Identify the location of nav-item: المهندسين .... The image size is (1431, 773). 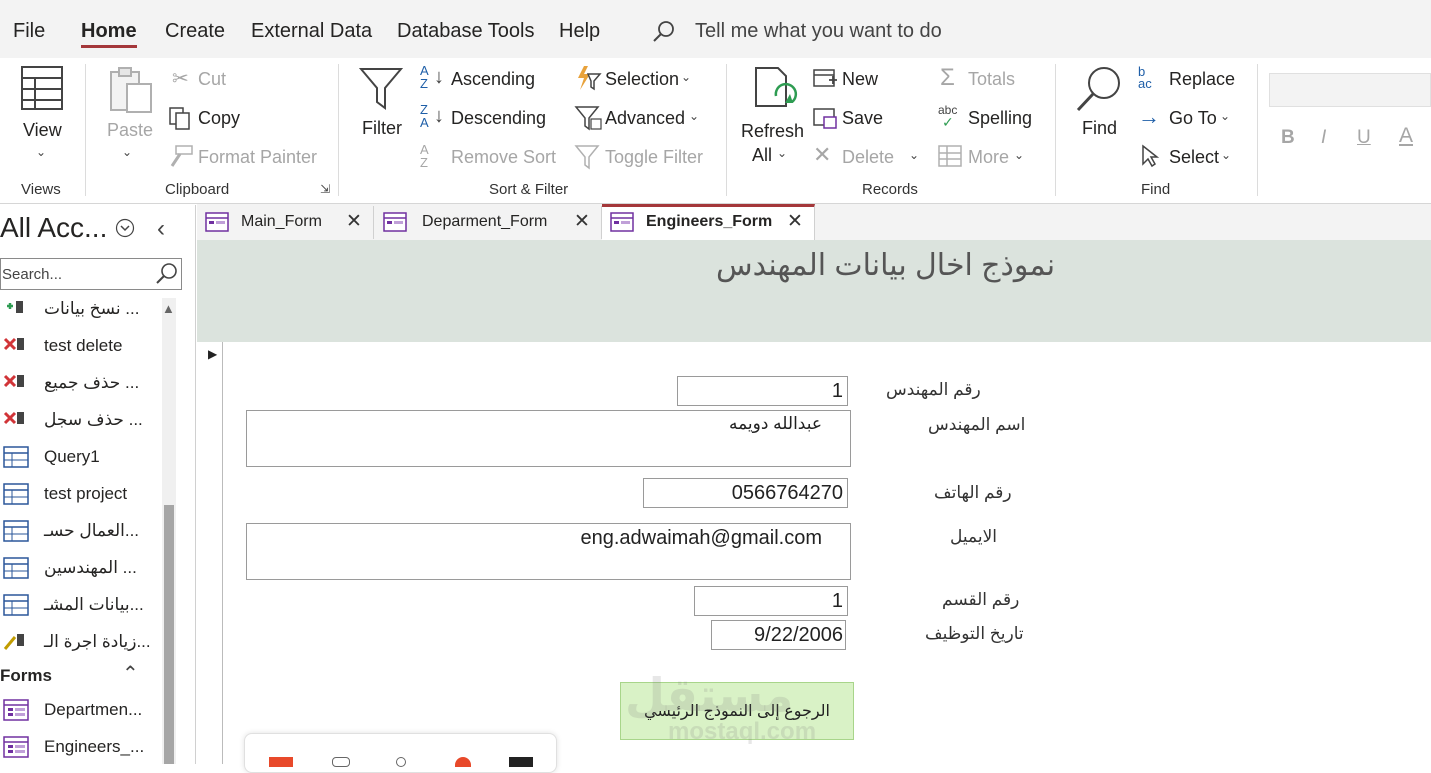
(90, 568).